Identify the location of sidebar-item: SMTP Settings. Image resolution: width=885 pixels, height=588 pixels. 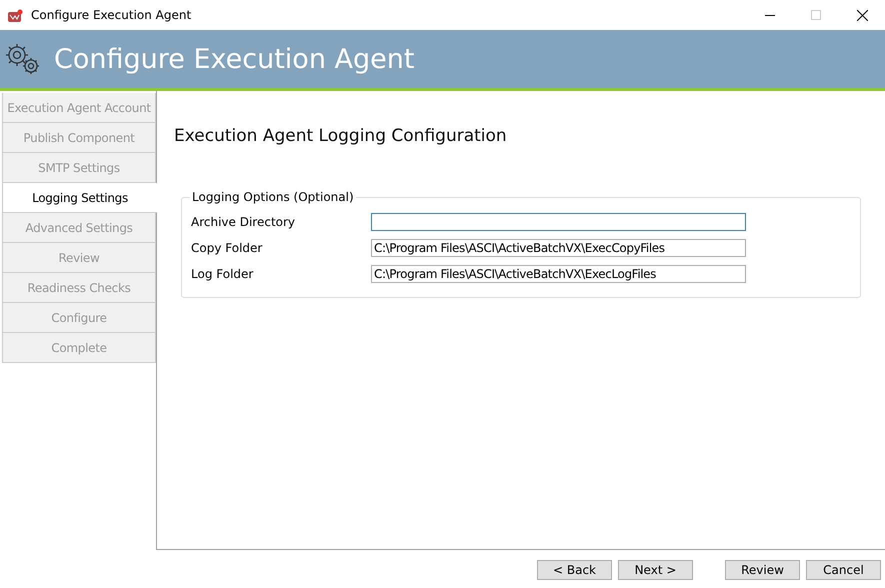
(79, 168).